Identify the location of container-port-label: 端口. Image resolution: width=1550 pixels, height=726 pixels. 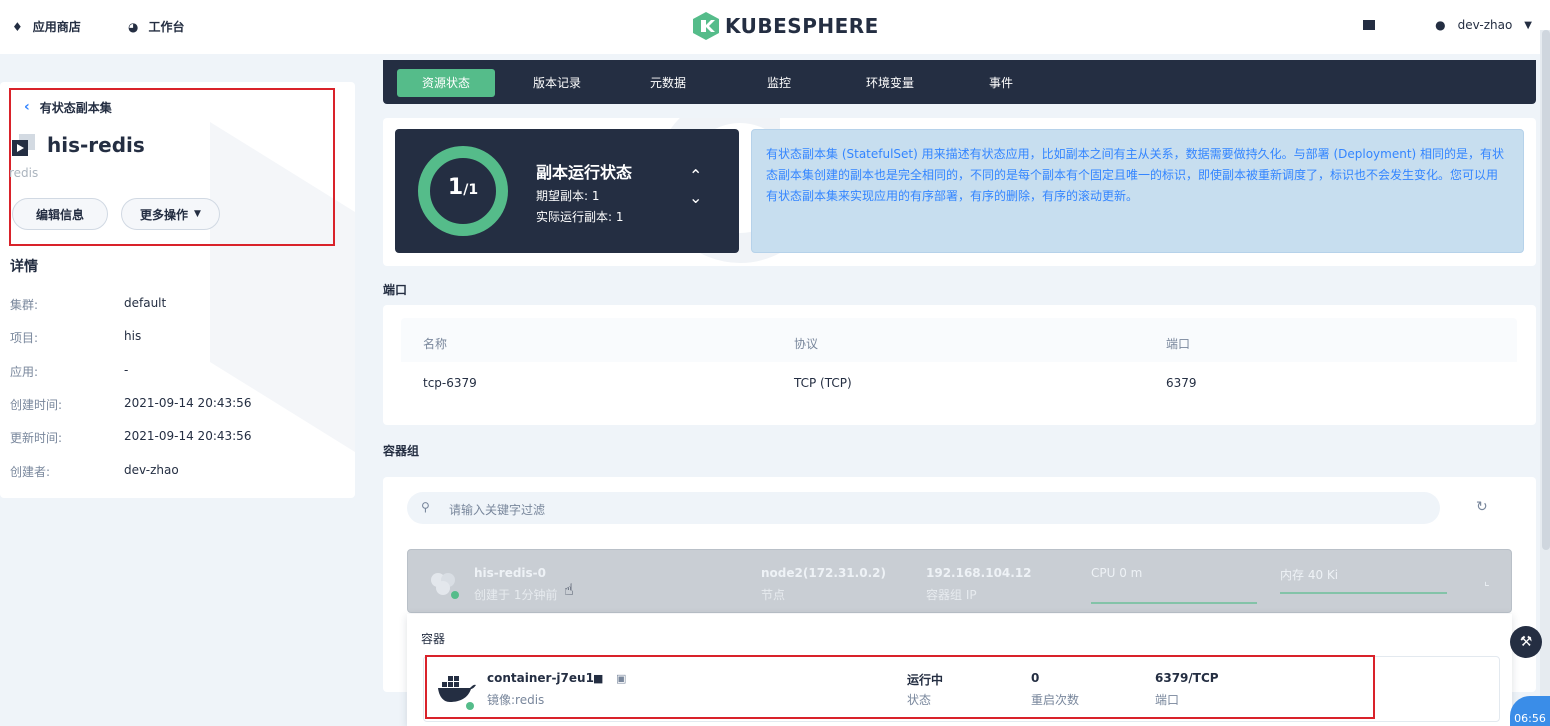
(1167, 700).